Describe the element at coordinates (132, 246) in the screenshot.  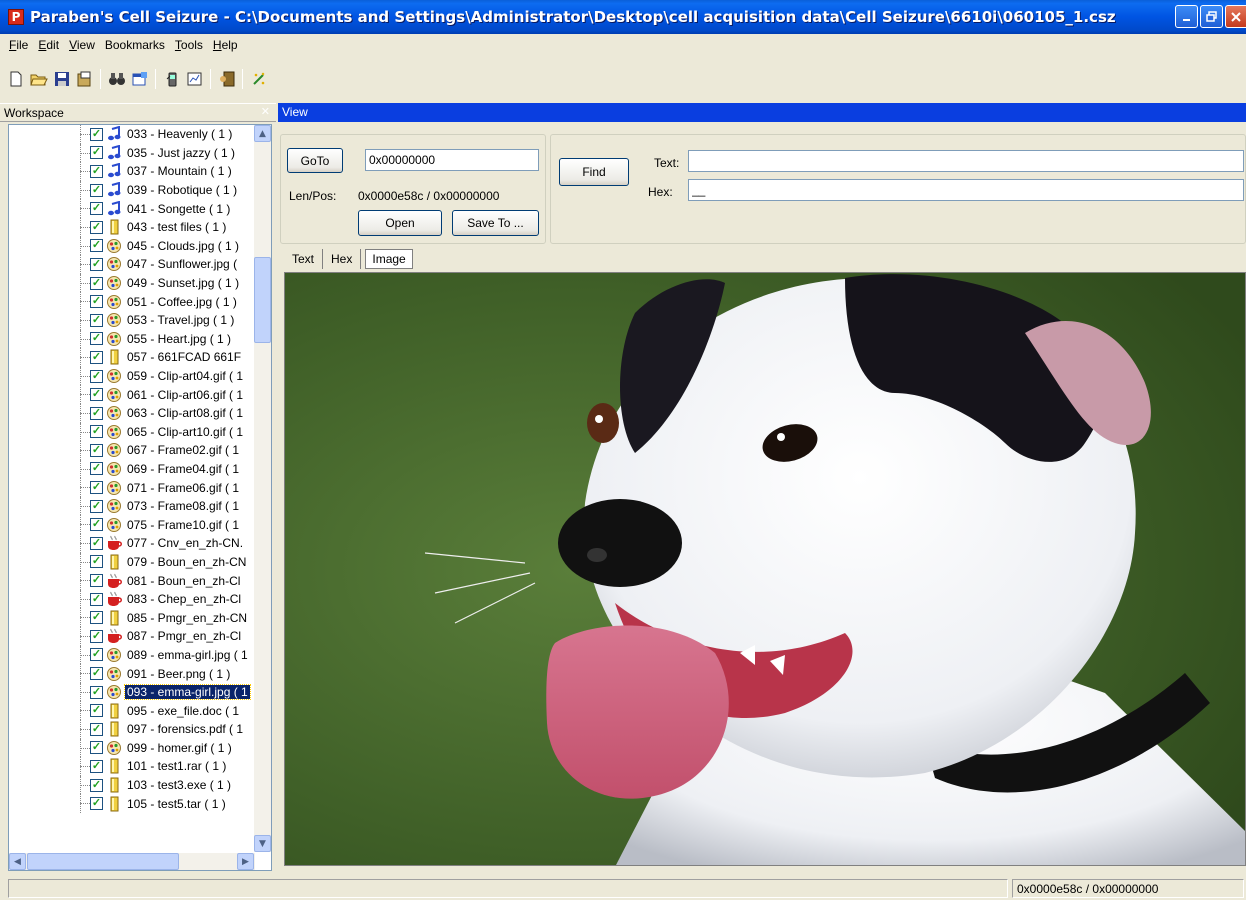
I see `tree-item: ✓ 045 - Clouds.jpg ( 1 )` at that location.